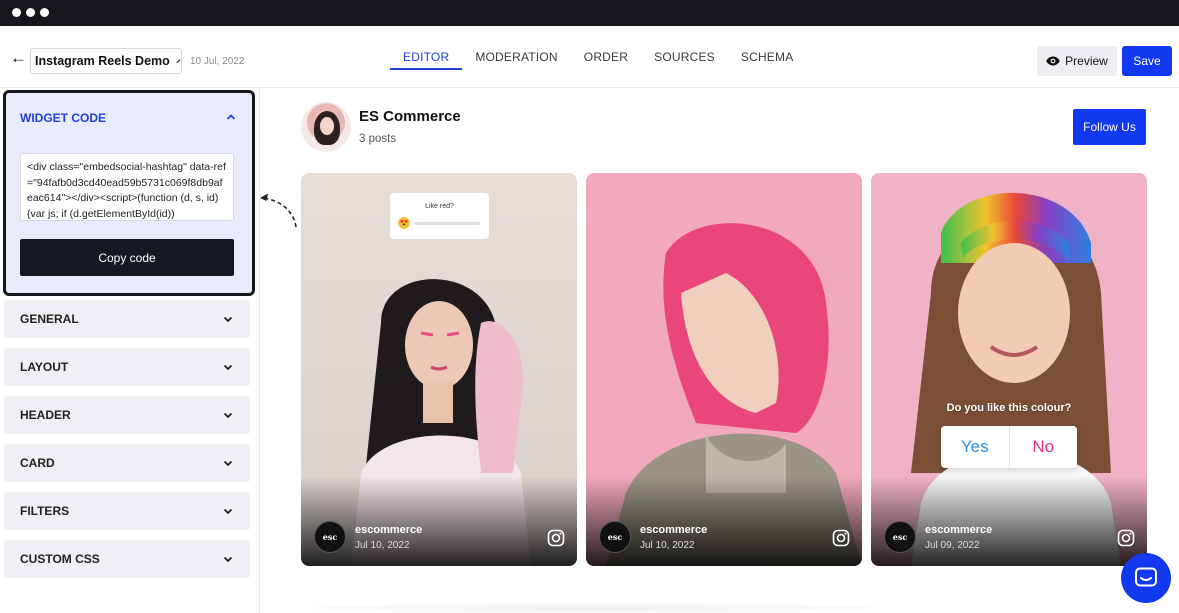 This screenshot has height=613, width=1179. Describe the element at coordinates (127, 415) in the screenshot. I see `section-header: HEADER` at that location.